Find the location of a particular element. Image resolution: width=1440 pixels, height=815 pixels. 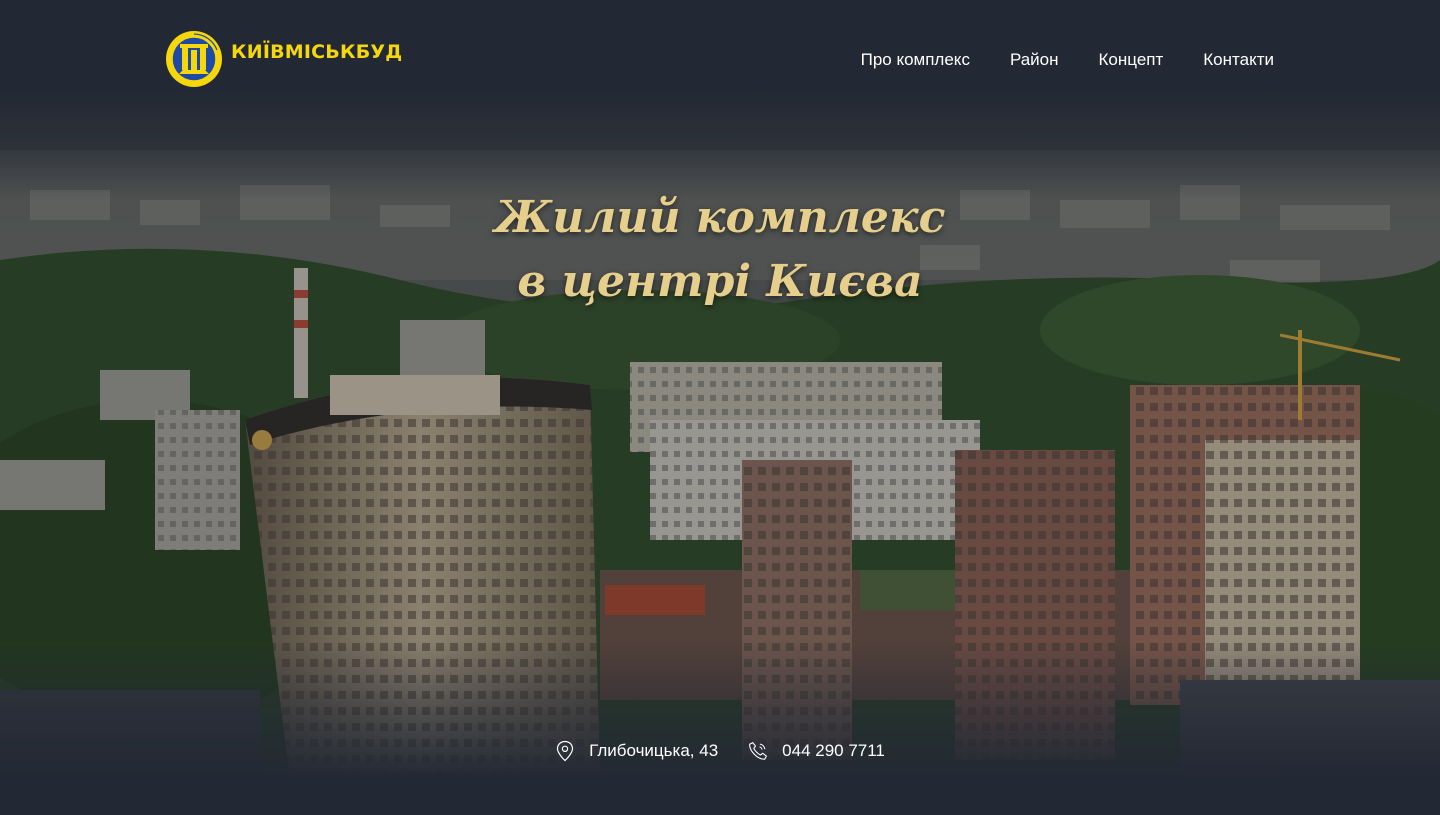

logo-link: КИЇВМІСЬКБУД is located at coordinates (283, 59).